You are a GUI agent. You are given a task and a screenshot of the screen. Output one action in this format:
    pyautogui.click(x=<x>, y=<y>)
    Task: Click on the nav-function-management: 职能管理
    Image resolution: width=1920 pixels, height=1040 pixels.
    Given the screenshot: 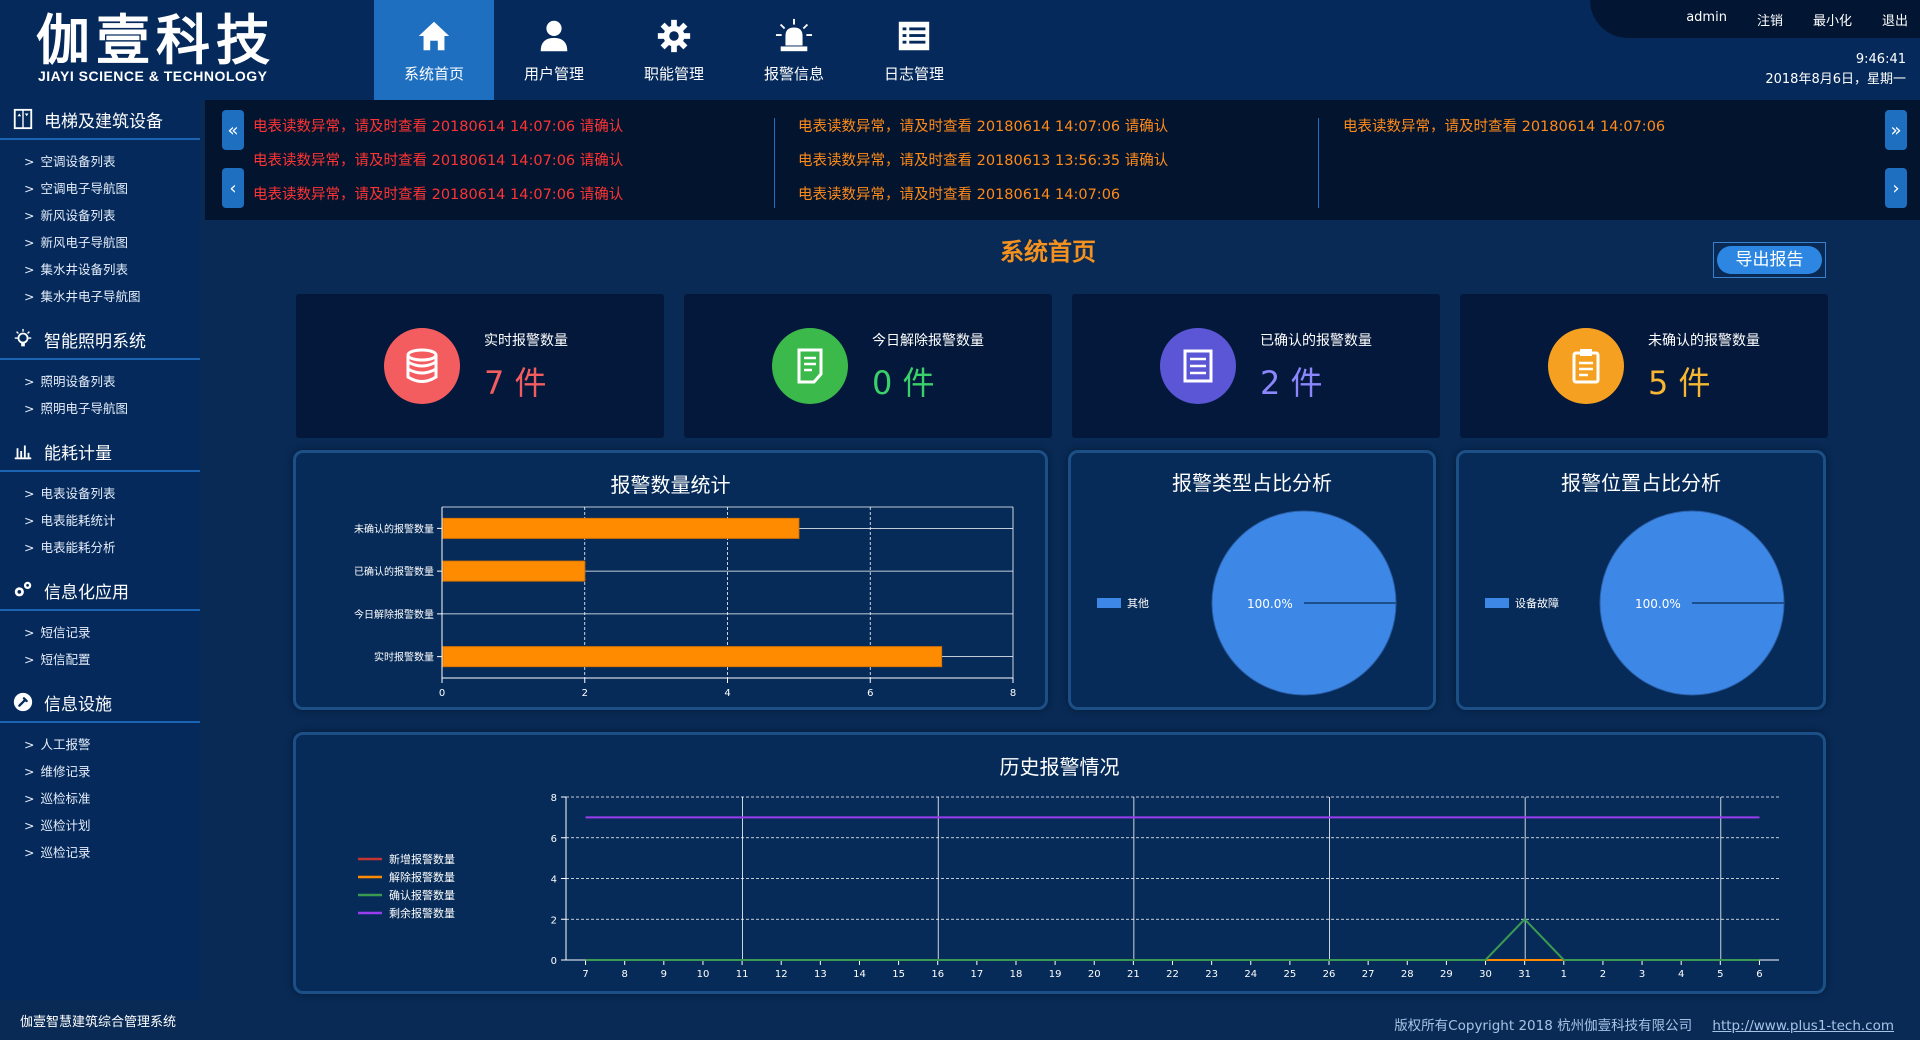 What is the action you would take?
    pyautogui.click(x=674, y=50)
    